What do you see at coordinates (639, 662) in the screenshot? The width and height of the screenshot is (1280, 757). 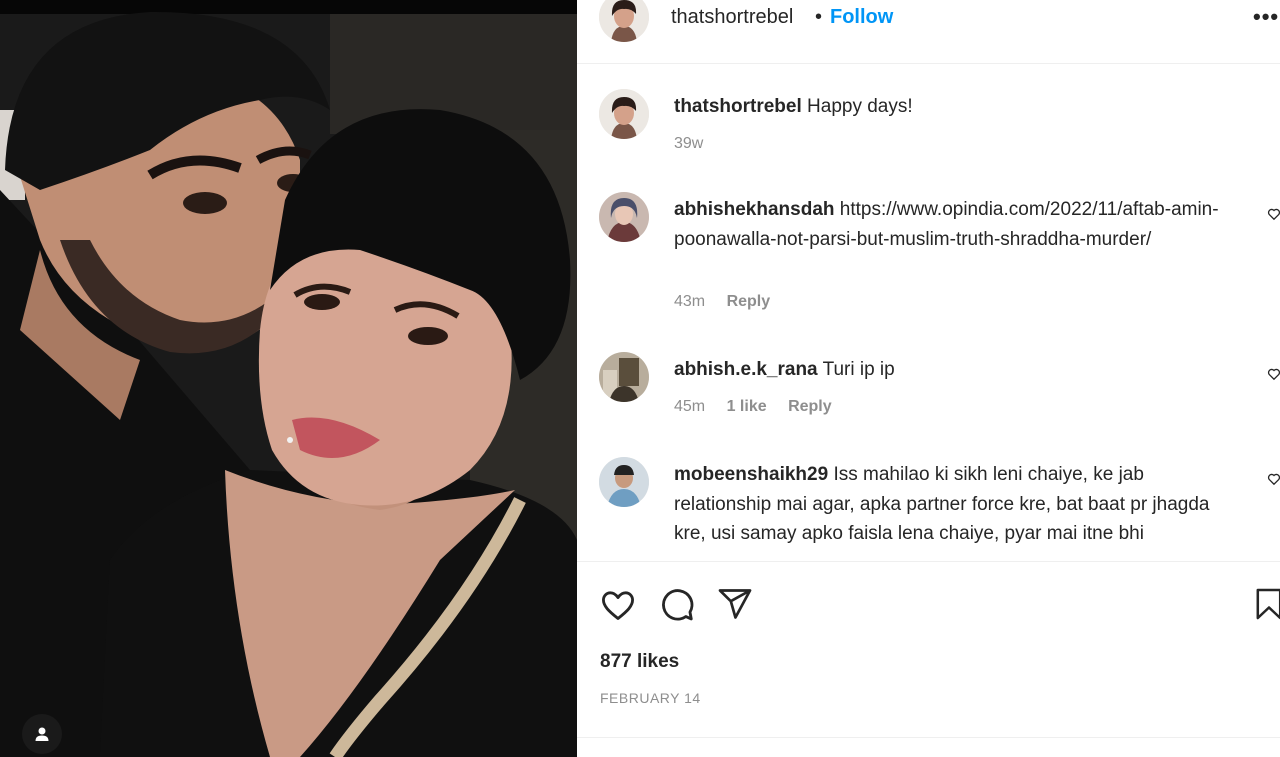 I see `likes-count: 877 likes` at bounding box center [639, 662].